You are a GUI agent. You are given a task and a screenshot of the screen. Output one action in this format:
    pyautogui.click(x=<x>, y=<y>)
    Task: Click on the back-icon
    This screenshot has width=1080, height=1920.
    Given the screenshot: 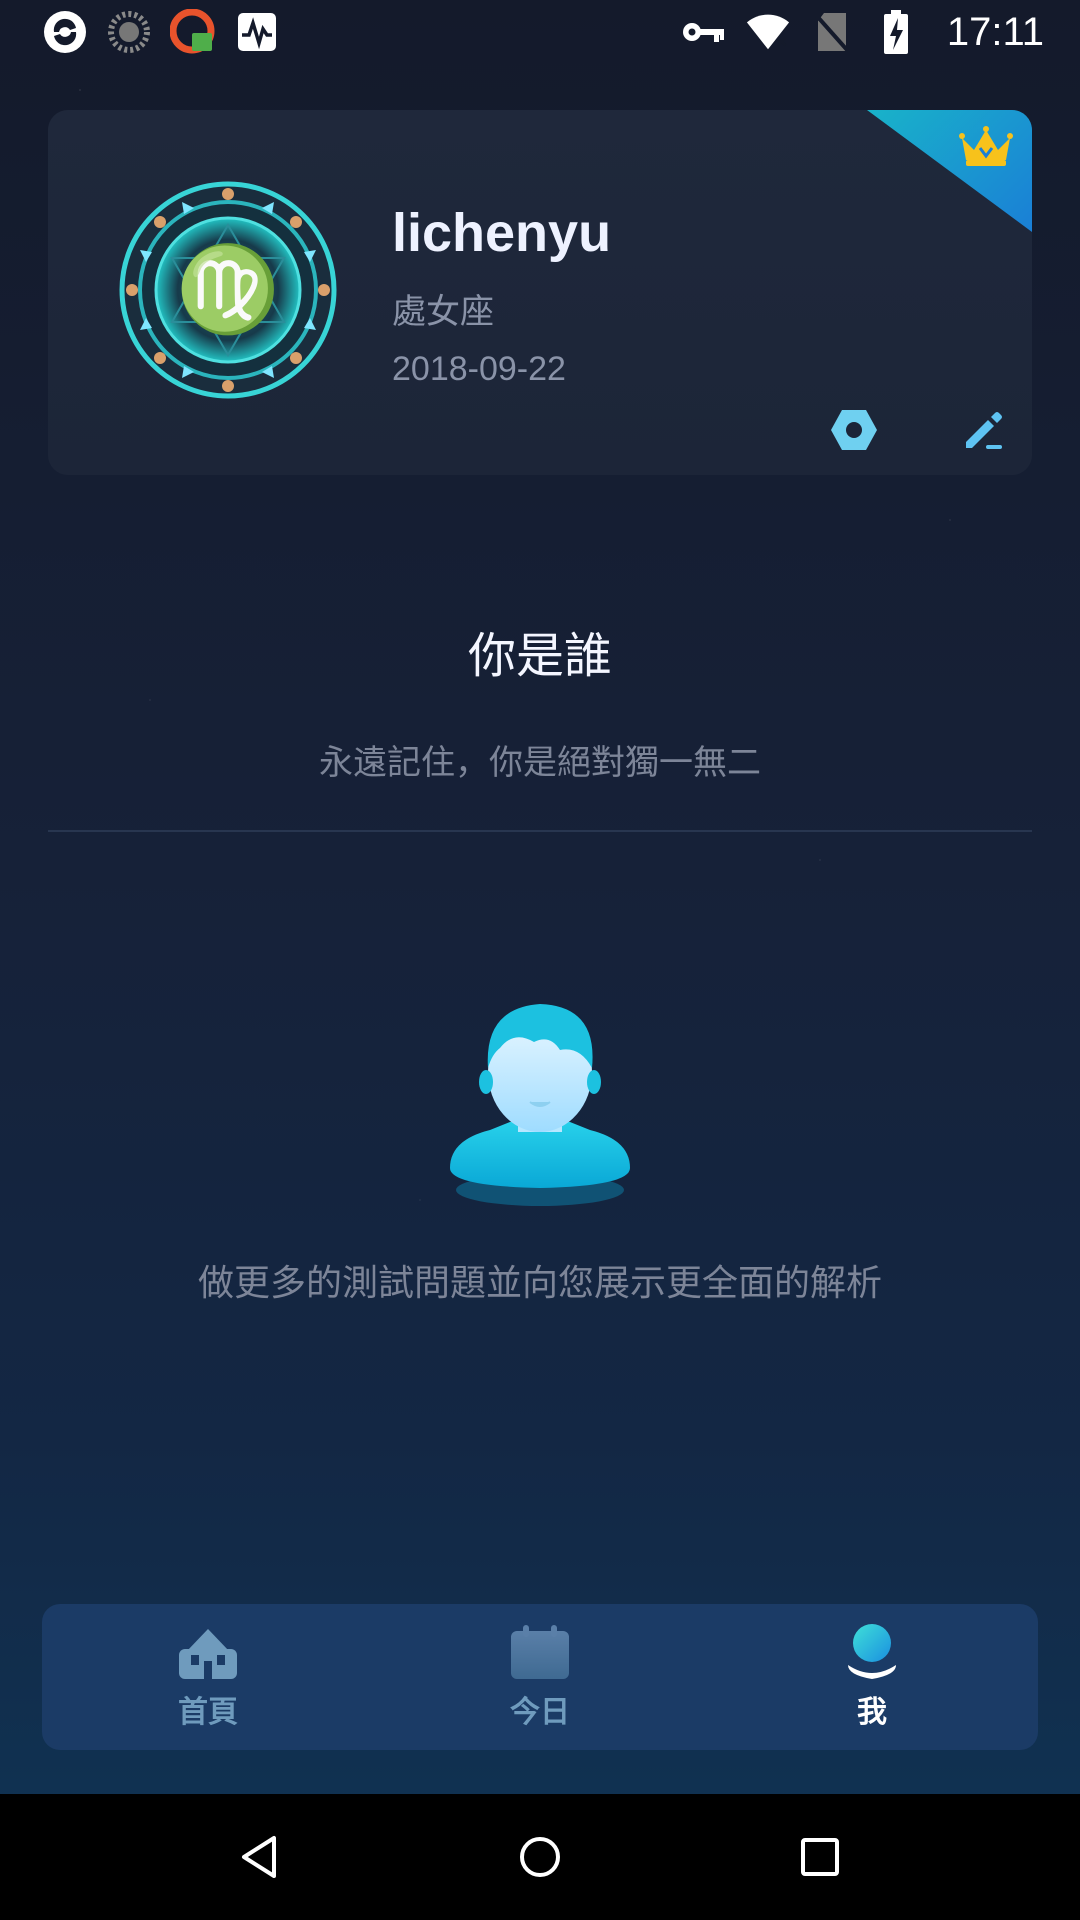 What is the action you would take?
    pyautogui.click(x=259, y=1857)
    